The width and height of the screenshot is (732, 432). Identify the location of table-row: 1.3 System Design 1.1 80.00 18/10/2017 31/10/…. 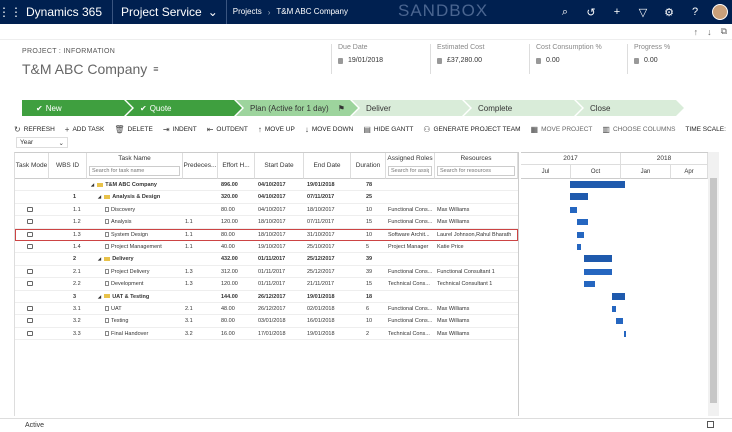
(266, 234).